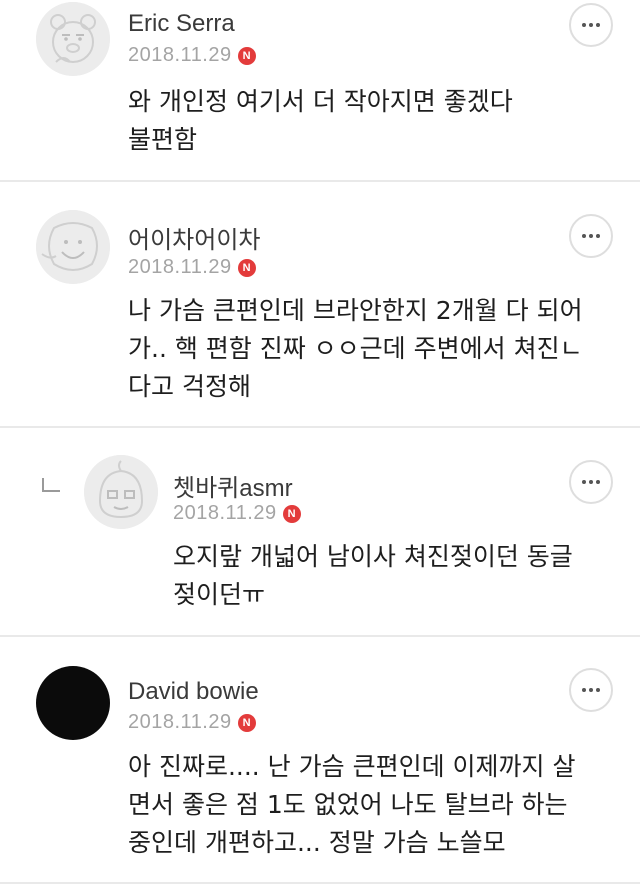 This screenshot has height=888, width=640. Describe the element at coordinates (373, 556) in the screenshot. I see `comment-text-line: 오지랖 개넓어 남이사 쳐진젖이던 동글` at that location.